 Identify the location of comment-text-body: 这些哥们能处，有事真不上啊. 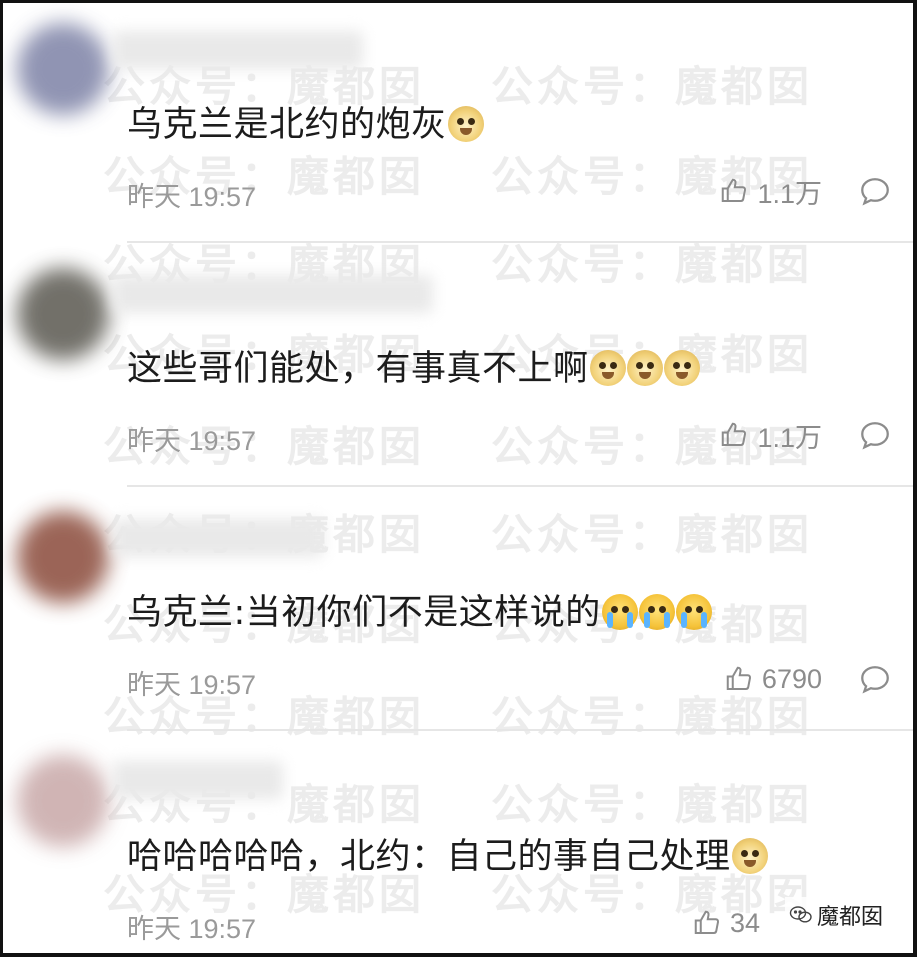
(358, 369).